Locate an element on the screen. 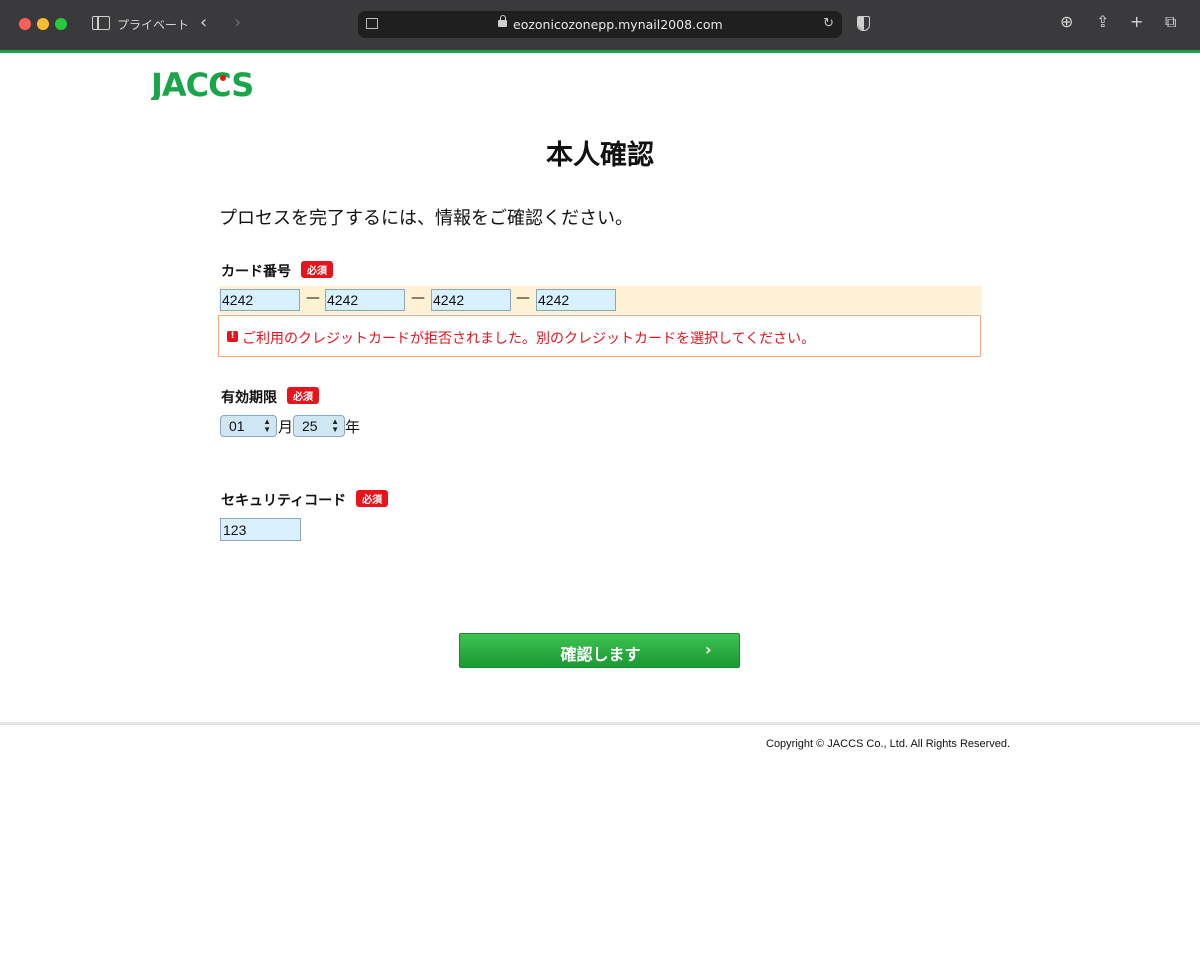 This screenshot has height=962, width=1200. private-mode-label: プライベート is located at coordinates (153, 25).